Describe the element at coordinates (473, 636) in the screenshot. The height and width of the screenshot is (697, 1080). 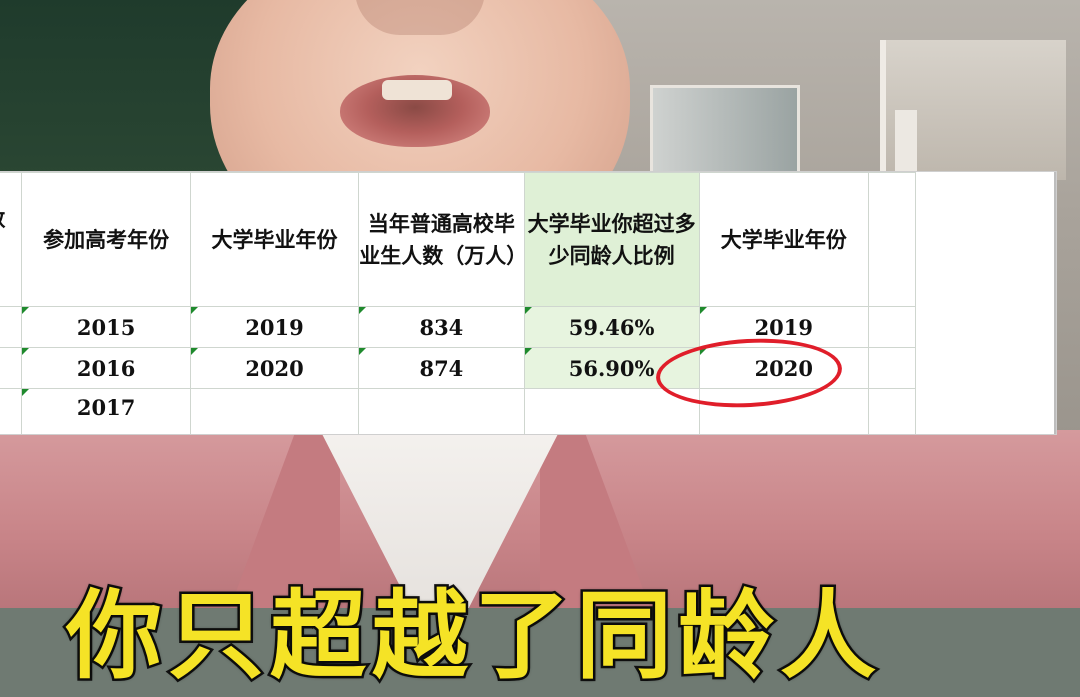
I see `video-subtitle: 你只超越了同龄人` at that location.